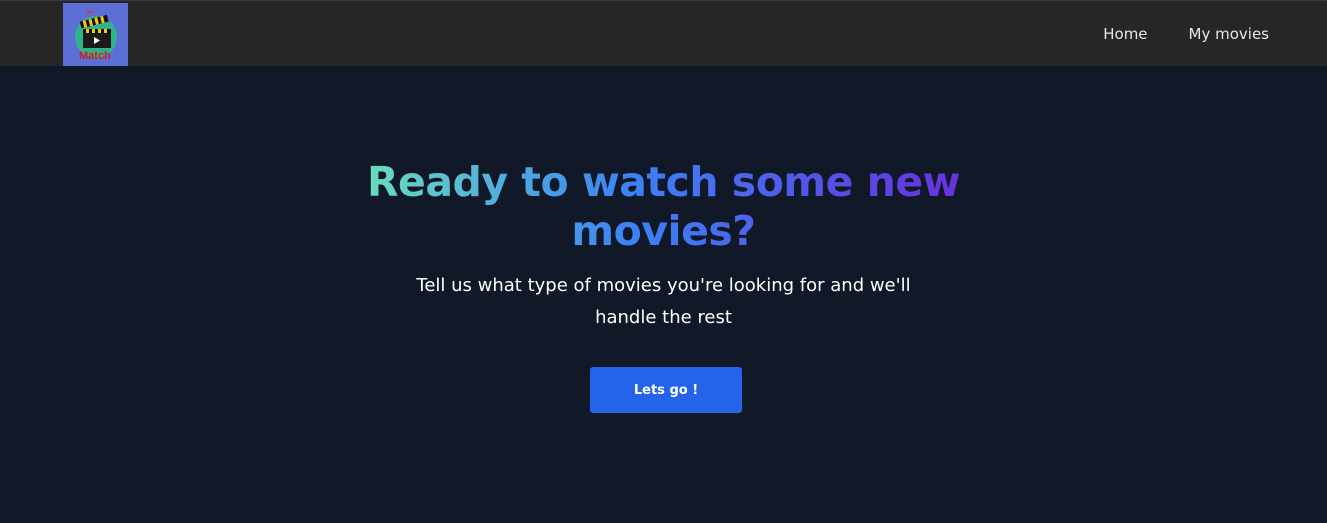 The image size is (1327, 523). Describe the element at coordinates (95, 56) in the screenshot. I see `logo-text: Match` at that location.